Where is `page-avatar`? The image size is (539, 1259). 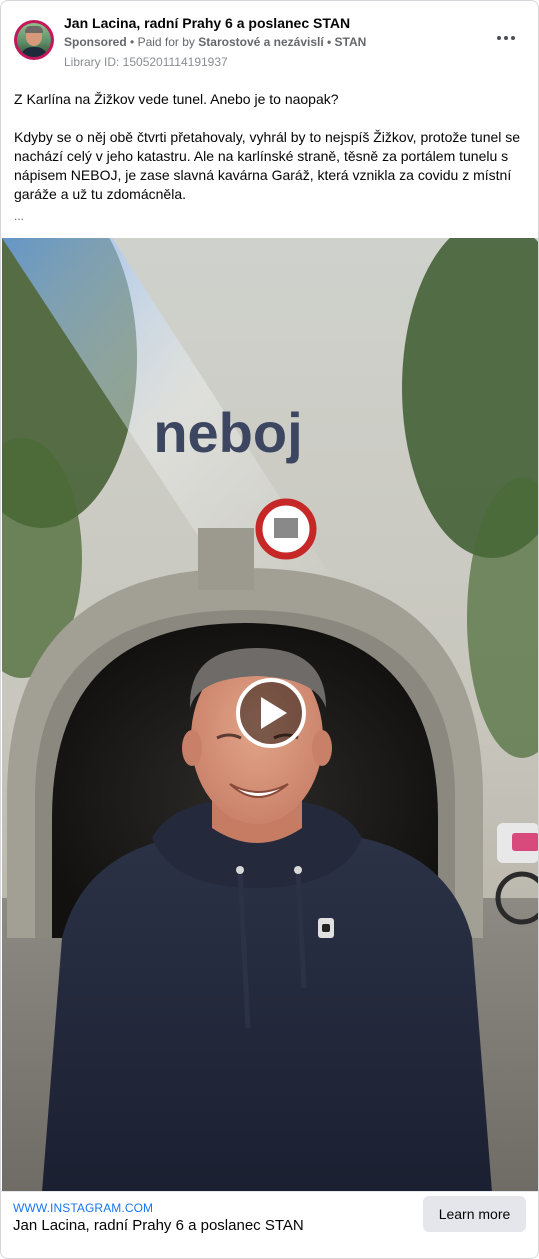
page-avatar is located at coordinates (34, 40).